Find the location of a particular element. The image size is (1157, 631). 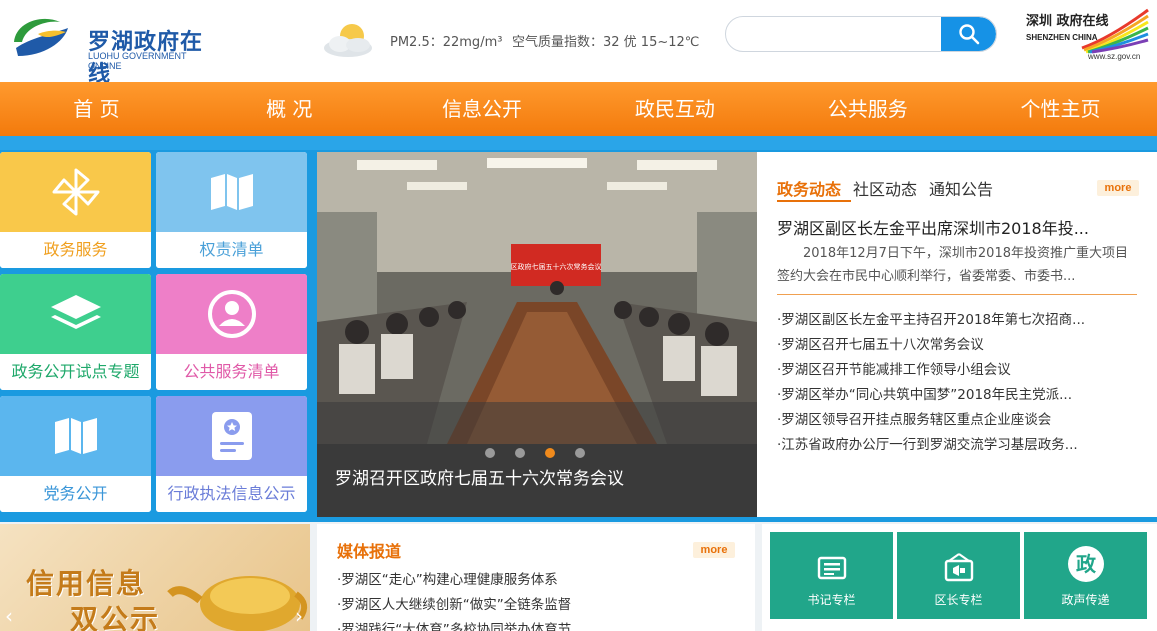

teapot-image is located at coordinates (237, 603).